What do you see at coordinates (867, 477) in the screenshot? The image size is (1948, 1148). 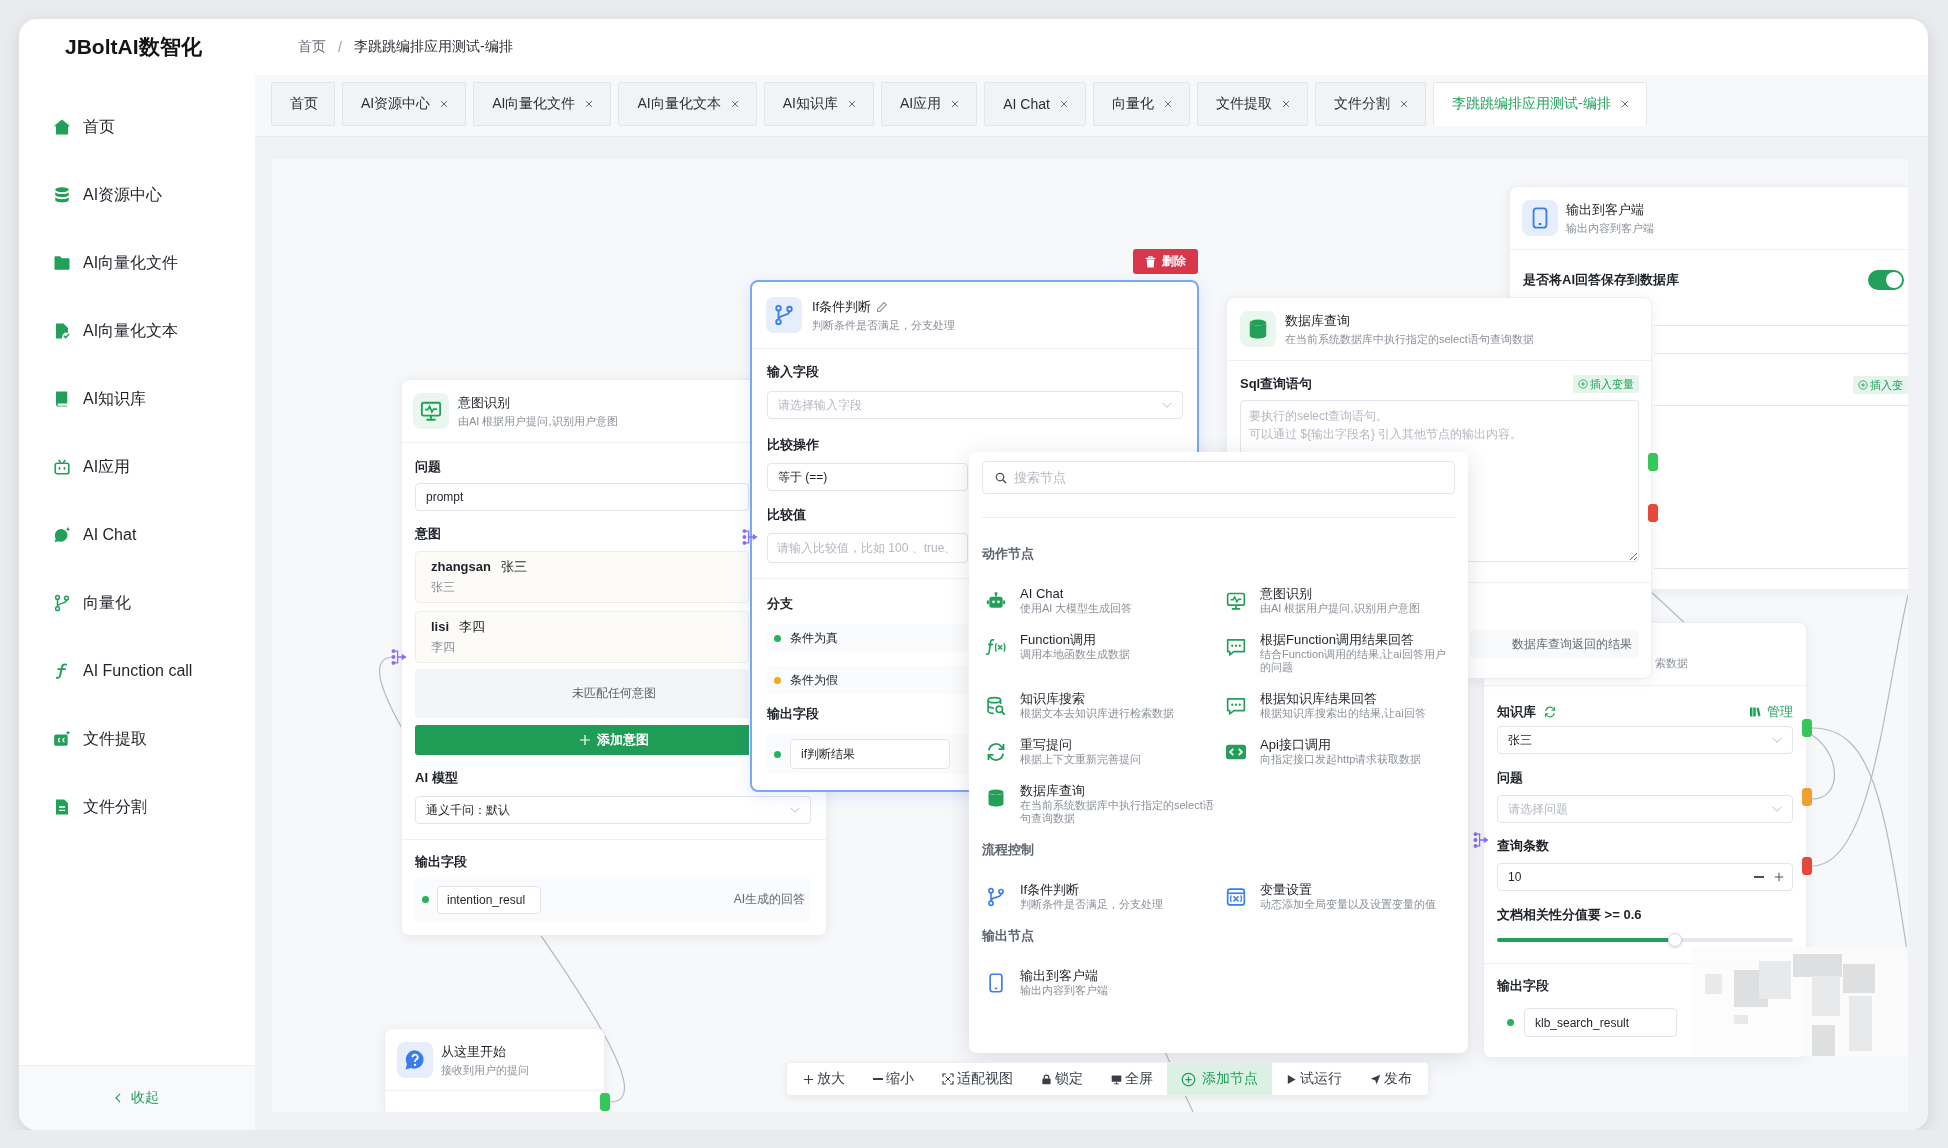 I see `select-field: 等于 (==)` at bounding box center [867, 477].